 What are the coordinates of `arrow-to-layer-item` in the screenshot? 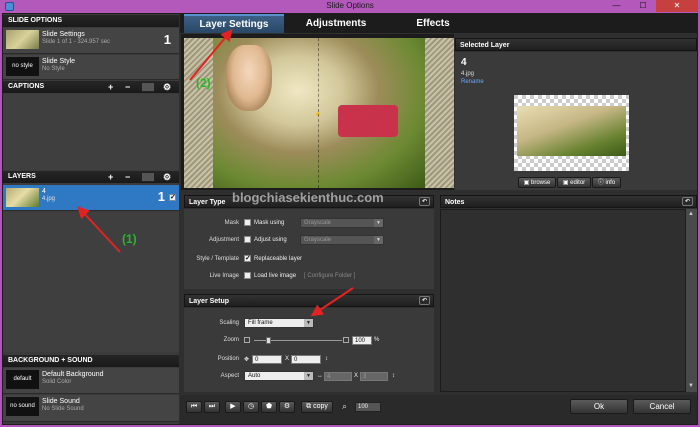 It's located at (99, 229).